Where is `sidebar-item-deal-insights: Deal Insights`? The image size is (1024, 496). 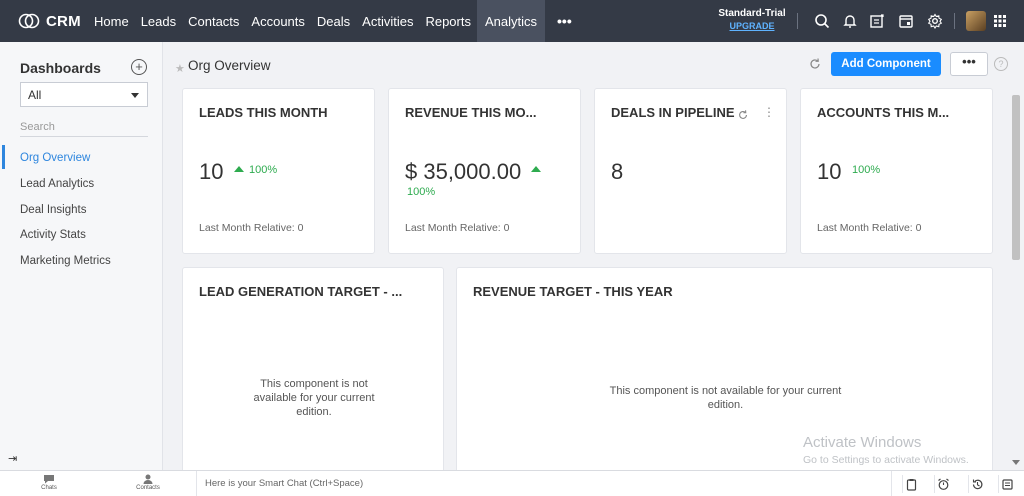 sidebar-item-deal-insights: Deal Insights is located at coordinates (53, 210).